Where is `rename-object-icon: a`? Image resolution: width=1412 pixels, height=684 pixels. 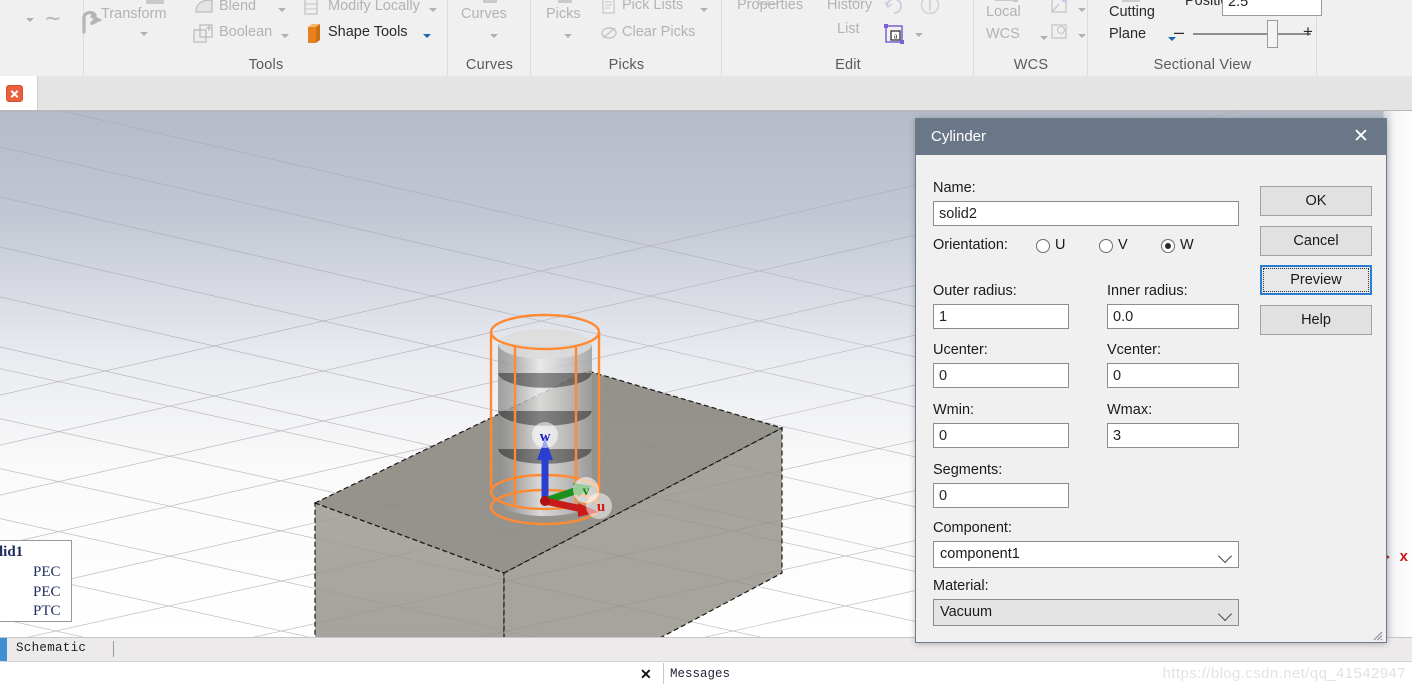 rename-object-icon: a is located at coordinates (894, 34).